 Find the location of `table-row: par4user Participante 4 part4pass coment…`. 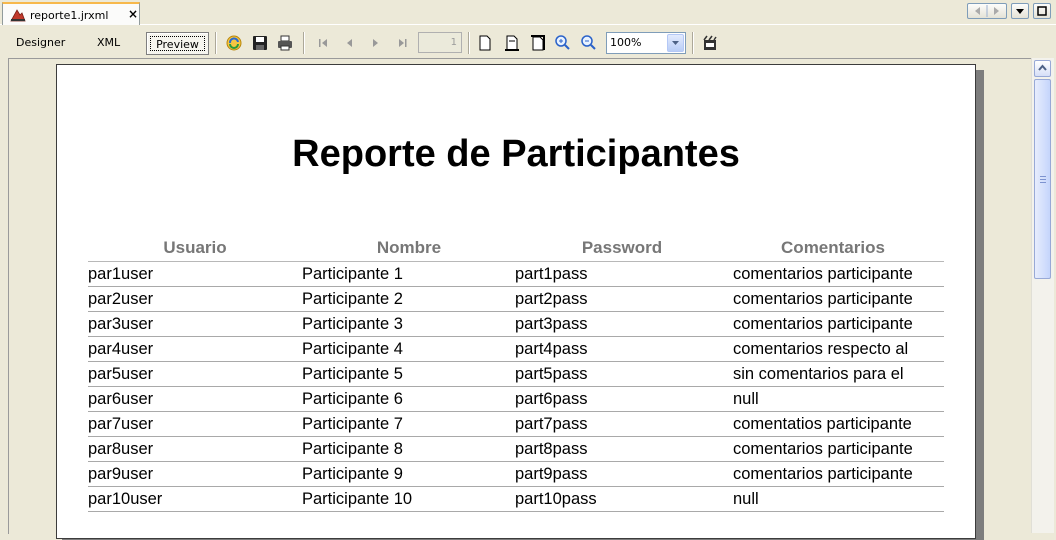

table-row: par4user Participante 4 part4pass coment… is located at coordinates (516, 349).